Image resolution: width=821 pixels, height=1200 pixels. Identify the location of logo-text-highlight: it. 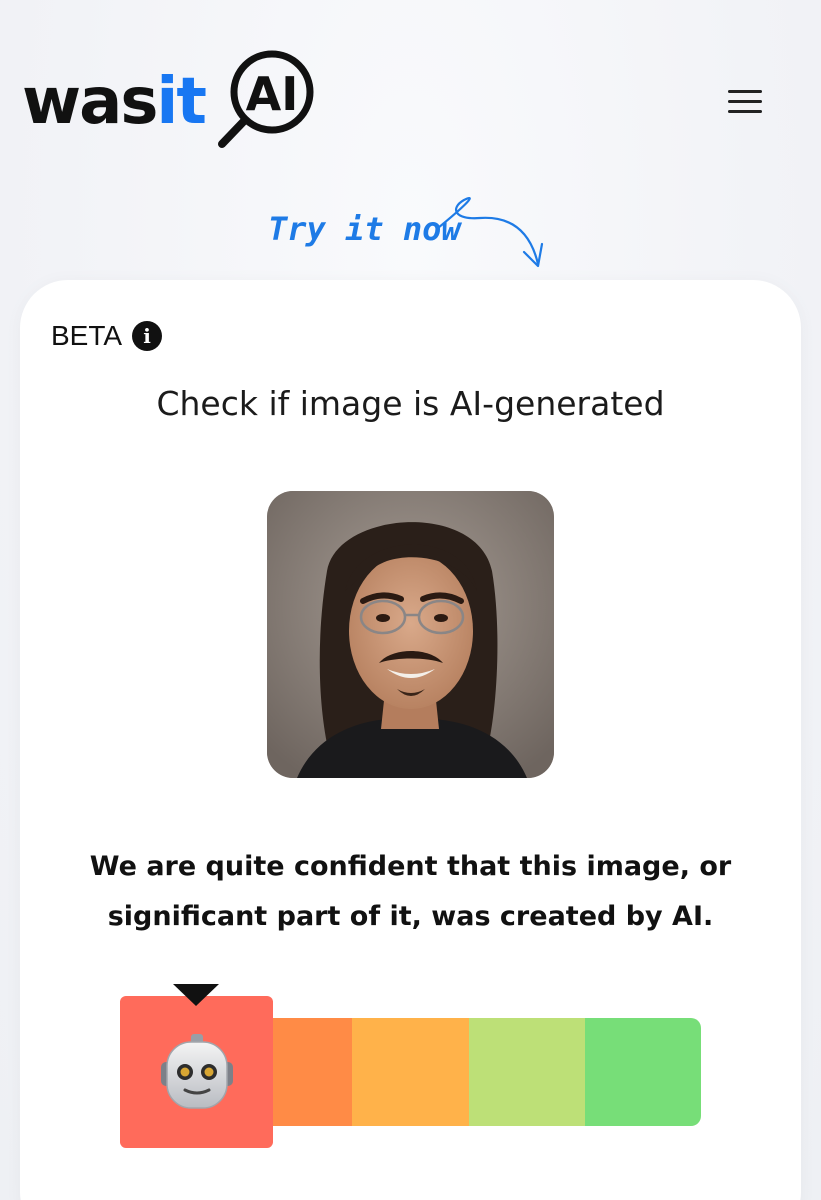
(181, 102).